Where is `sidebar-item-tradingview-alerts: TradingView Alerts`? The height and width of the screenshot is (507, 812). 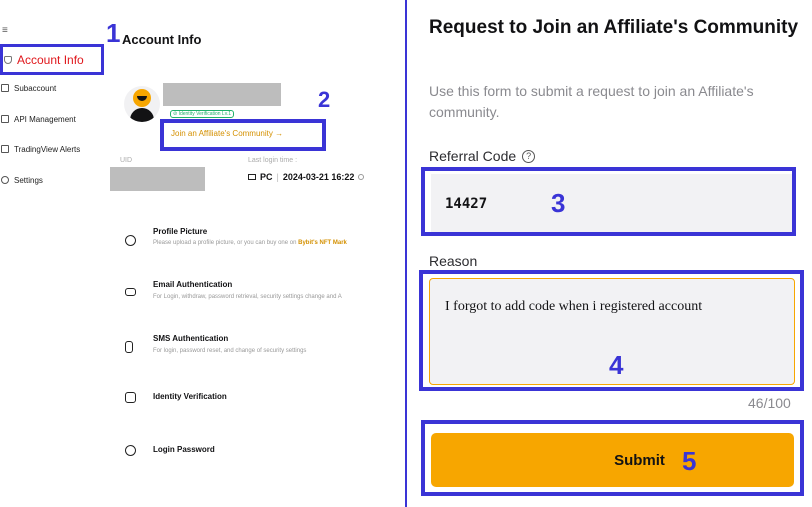 sidebar-item-tradingview-alerts: TradingView Alerts is located at coordinates (40, 149).